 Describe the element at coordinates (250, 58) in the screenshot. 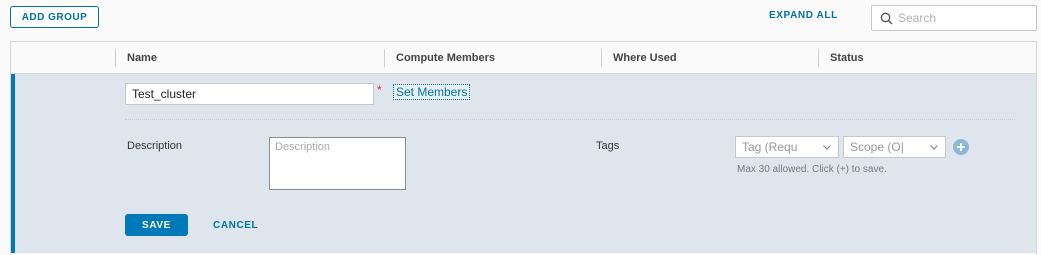

I see `column-header-name: Name` at that location.